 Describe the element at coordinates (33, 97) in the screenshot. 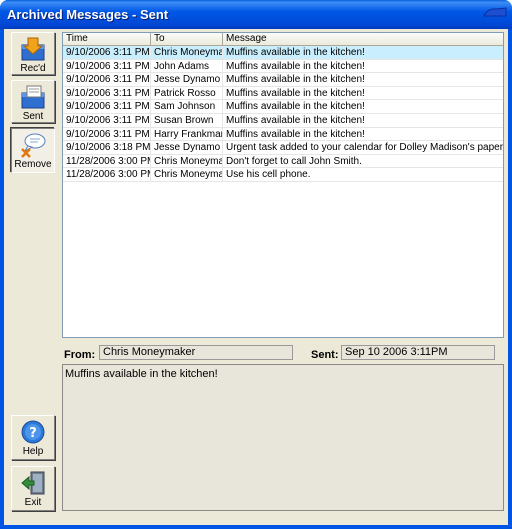

I see `outbox-sent-icon` at that location.